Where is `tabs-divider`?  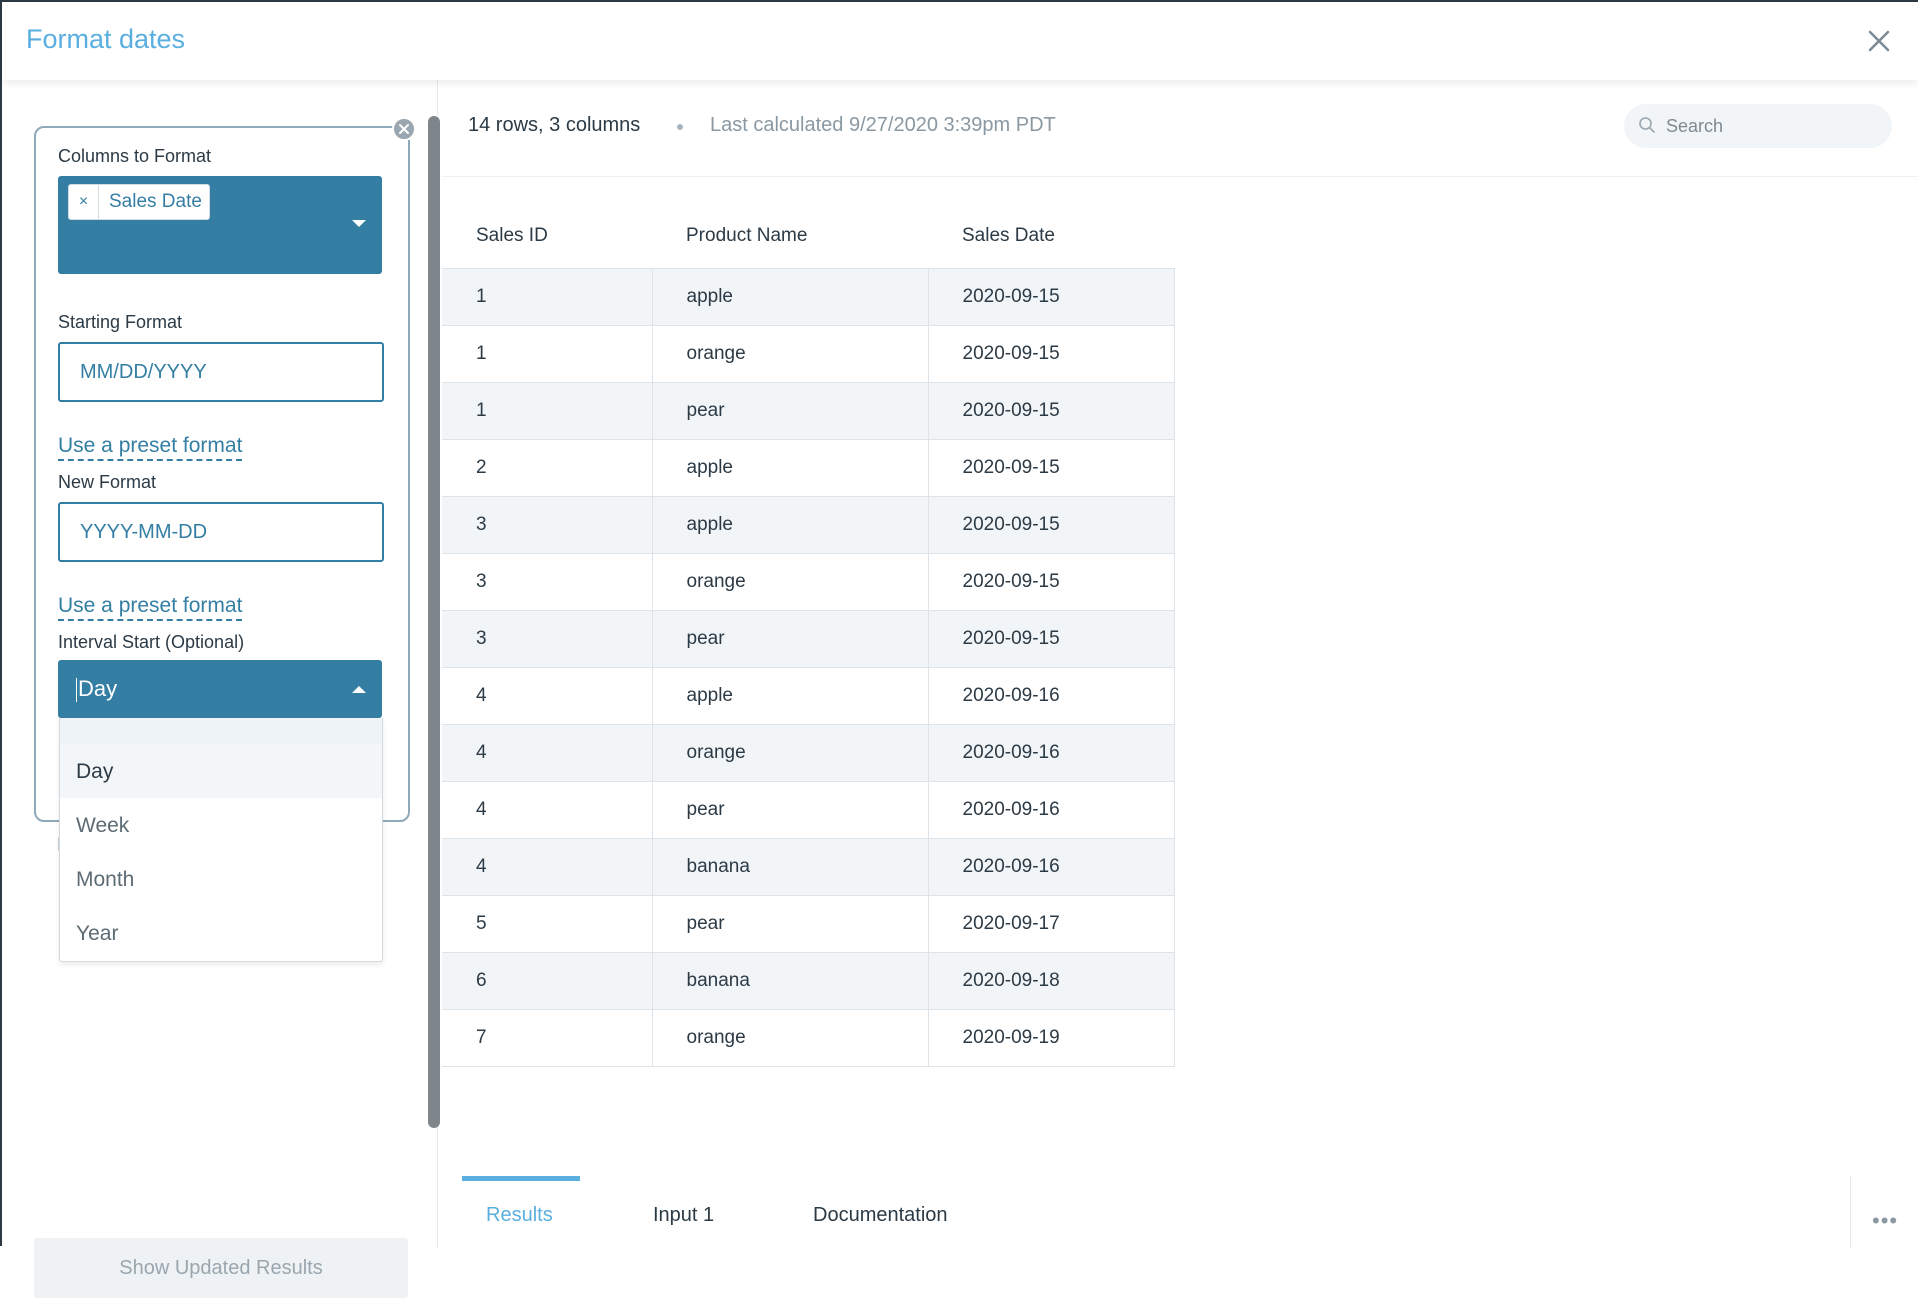
tabs-divider is located at coordinates (1850, 1212).